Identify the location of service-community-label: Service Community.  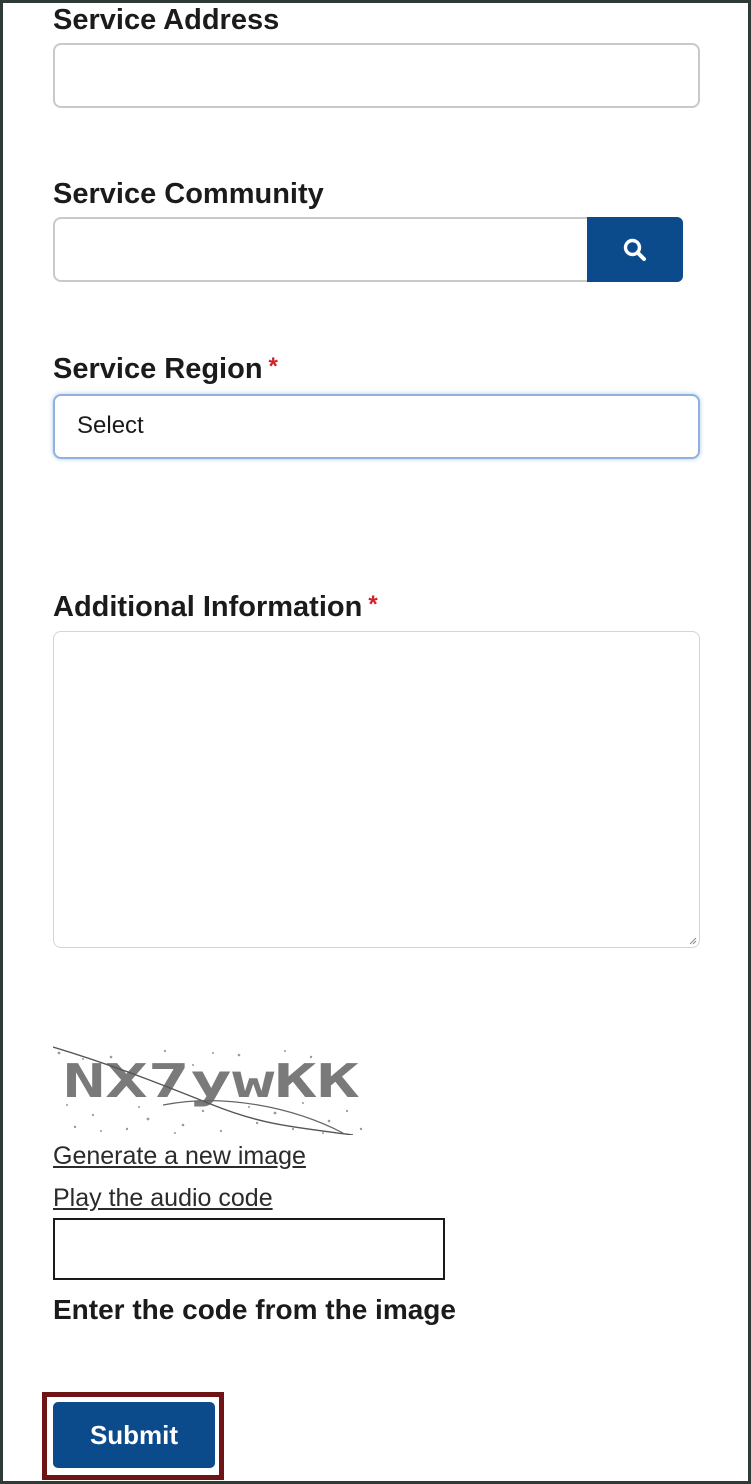
(188, 194).